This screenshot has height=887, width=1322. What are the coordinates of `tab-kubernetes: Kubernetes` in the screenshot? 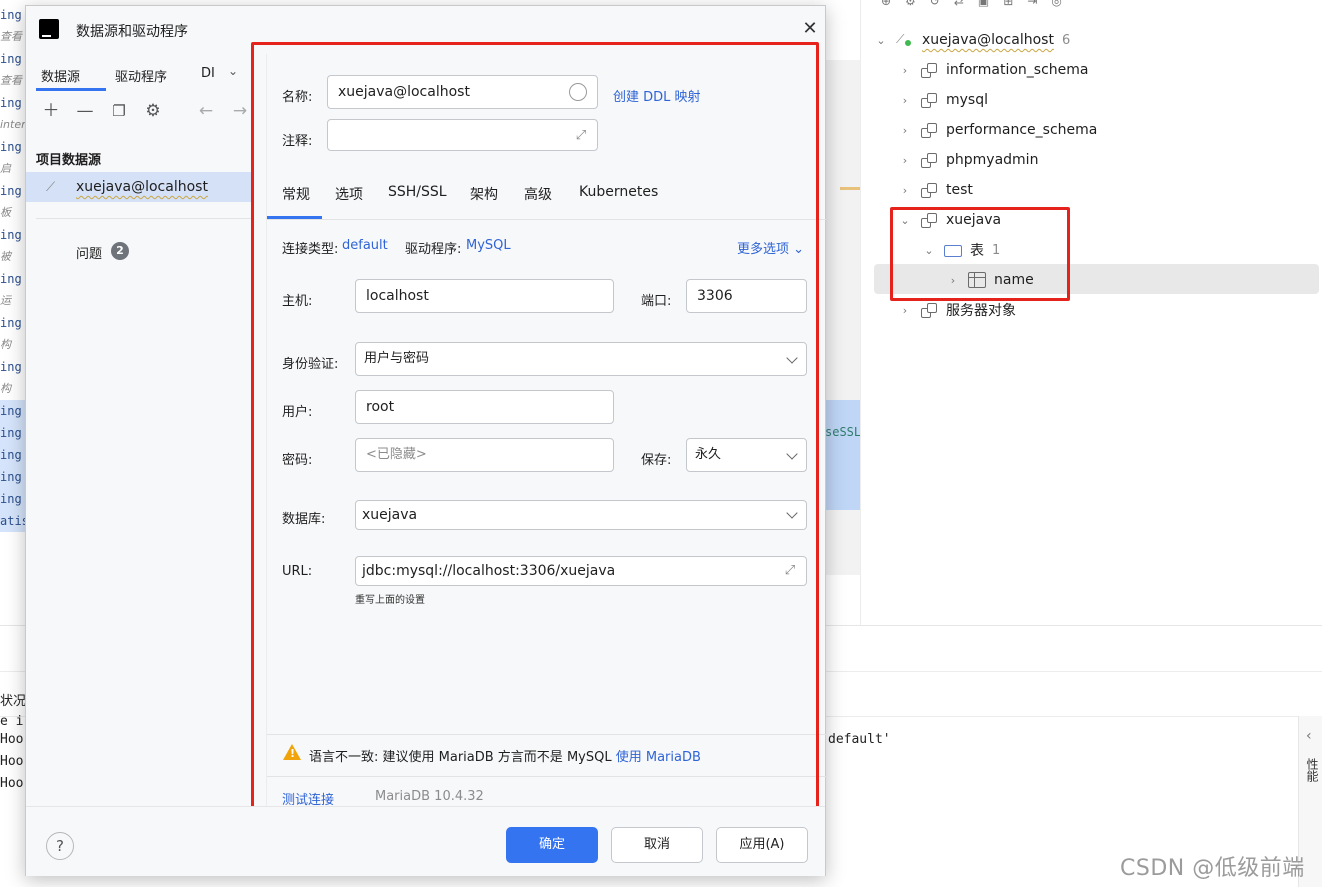 It's located at (618, 192).